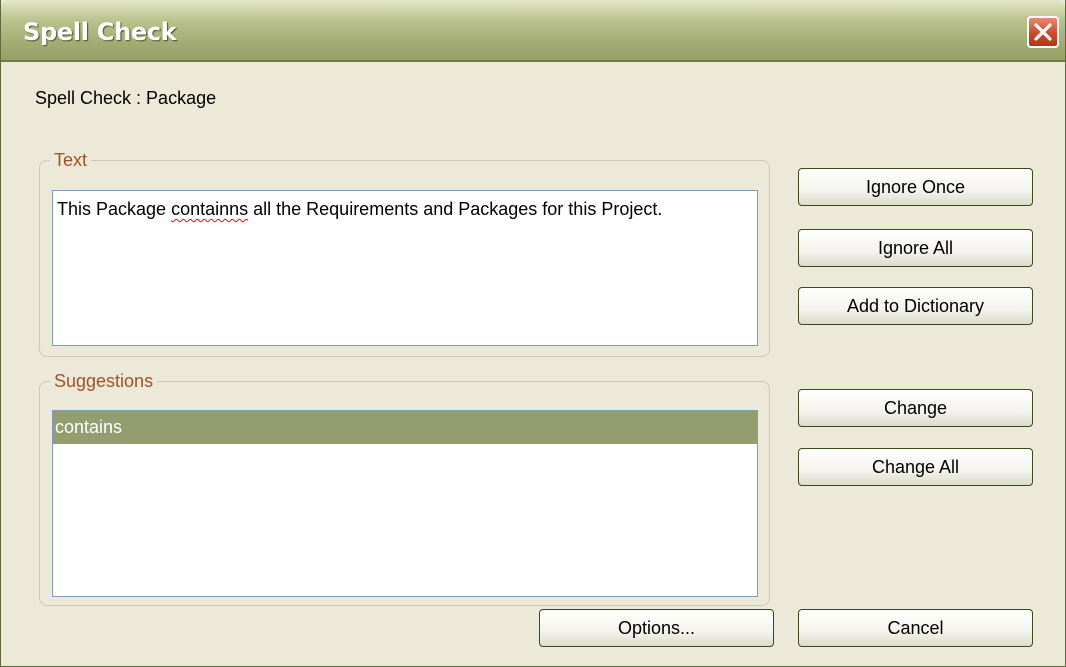 The image size is (1066, 667). Describe the element at coordinates (114, 209) in the screenshot. I see `text-before: This Package` at that location.